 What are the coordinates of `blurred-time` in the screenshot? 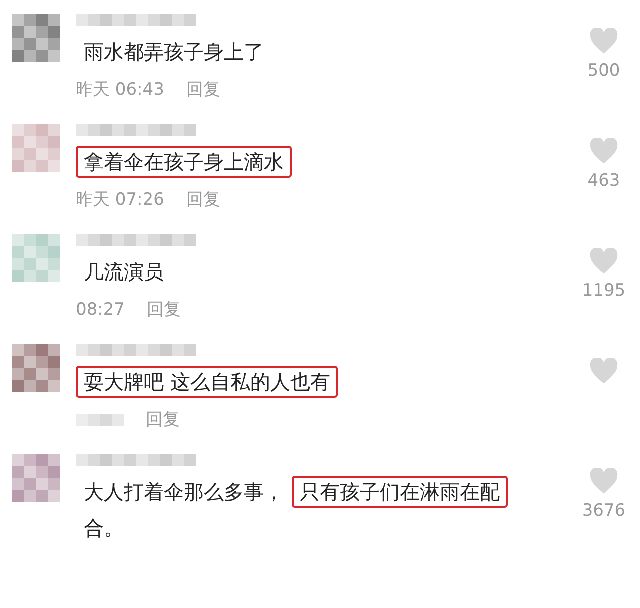 It's located at (100, 420).